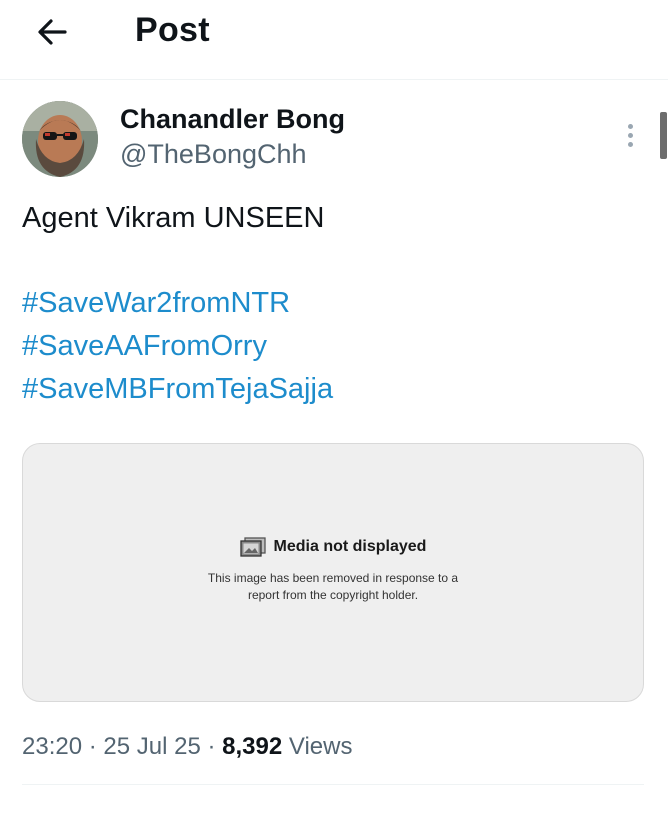 The height and width of the screenshot is (816, 668). What do you see at coordinates (52, 746) in the screenshot?
I see `post-time: 23:20` at bounding box center [52, 746].